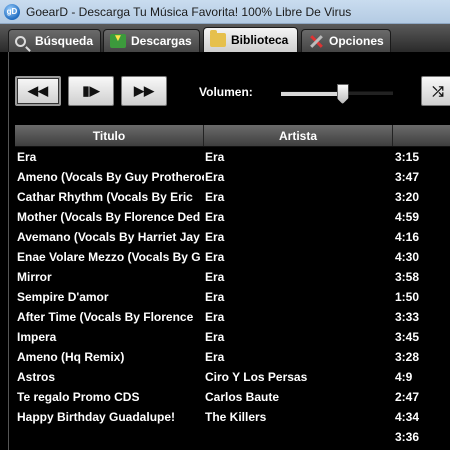  I want to click on track-duration-cell: 3:45, so click(407, 337).